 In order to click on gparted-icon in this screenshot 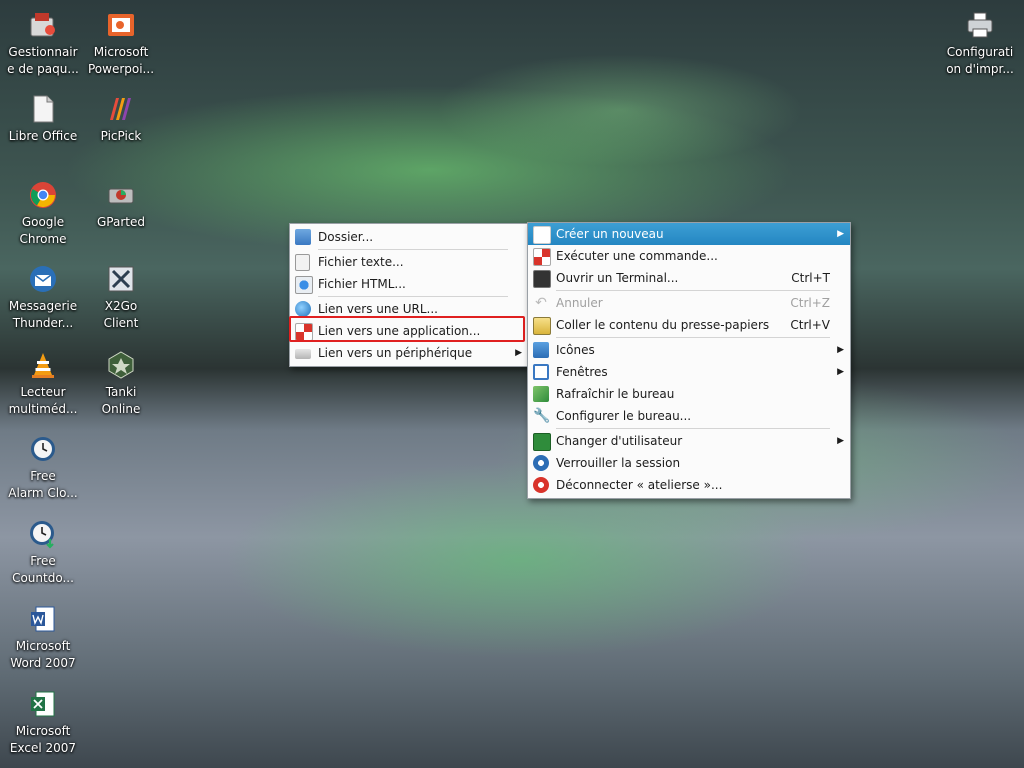, I will do `click(121, 195)`.